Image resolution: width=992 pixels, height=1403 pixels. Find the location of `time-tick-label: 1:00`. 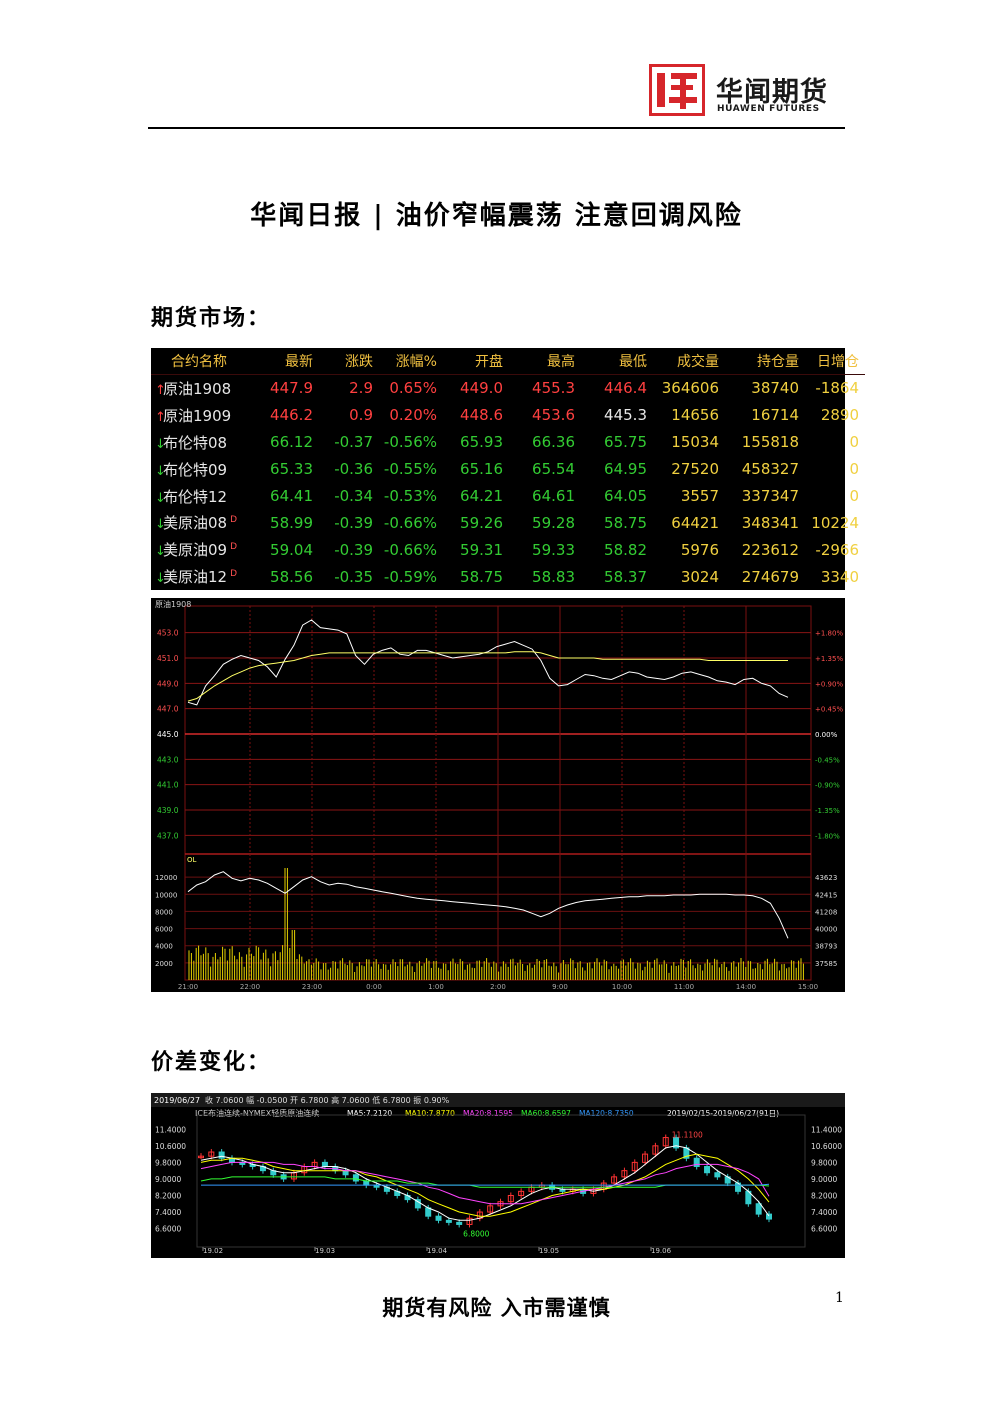

time-tick-label: 1:00 is located at coordinates (436, 987).